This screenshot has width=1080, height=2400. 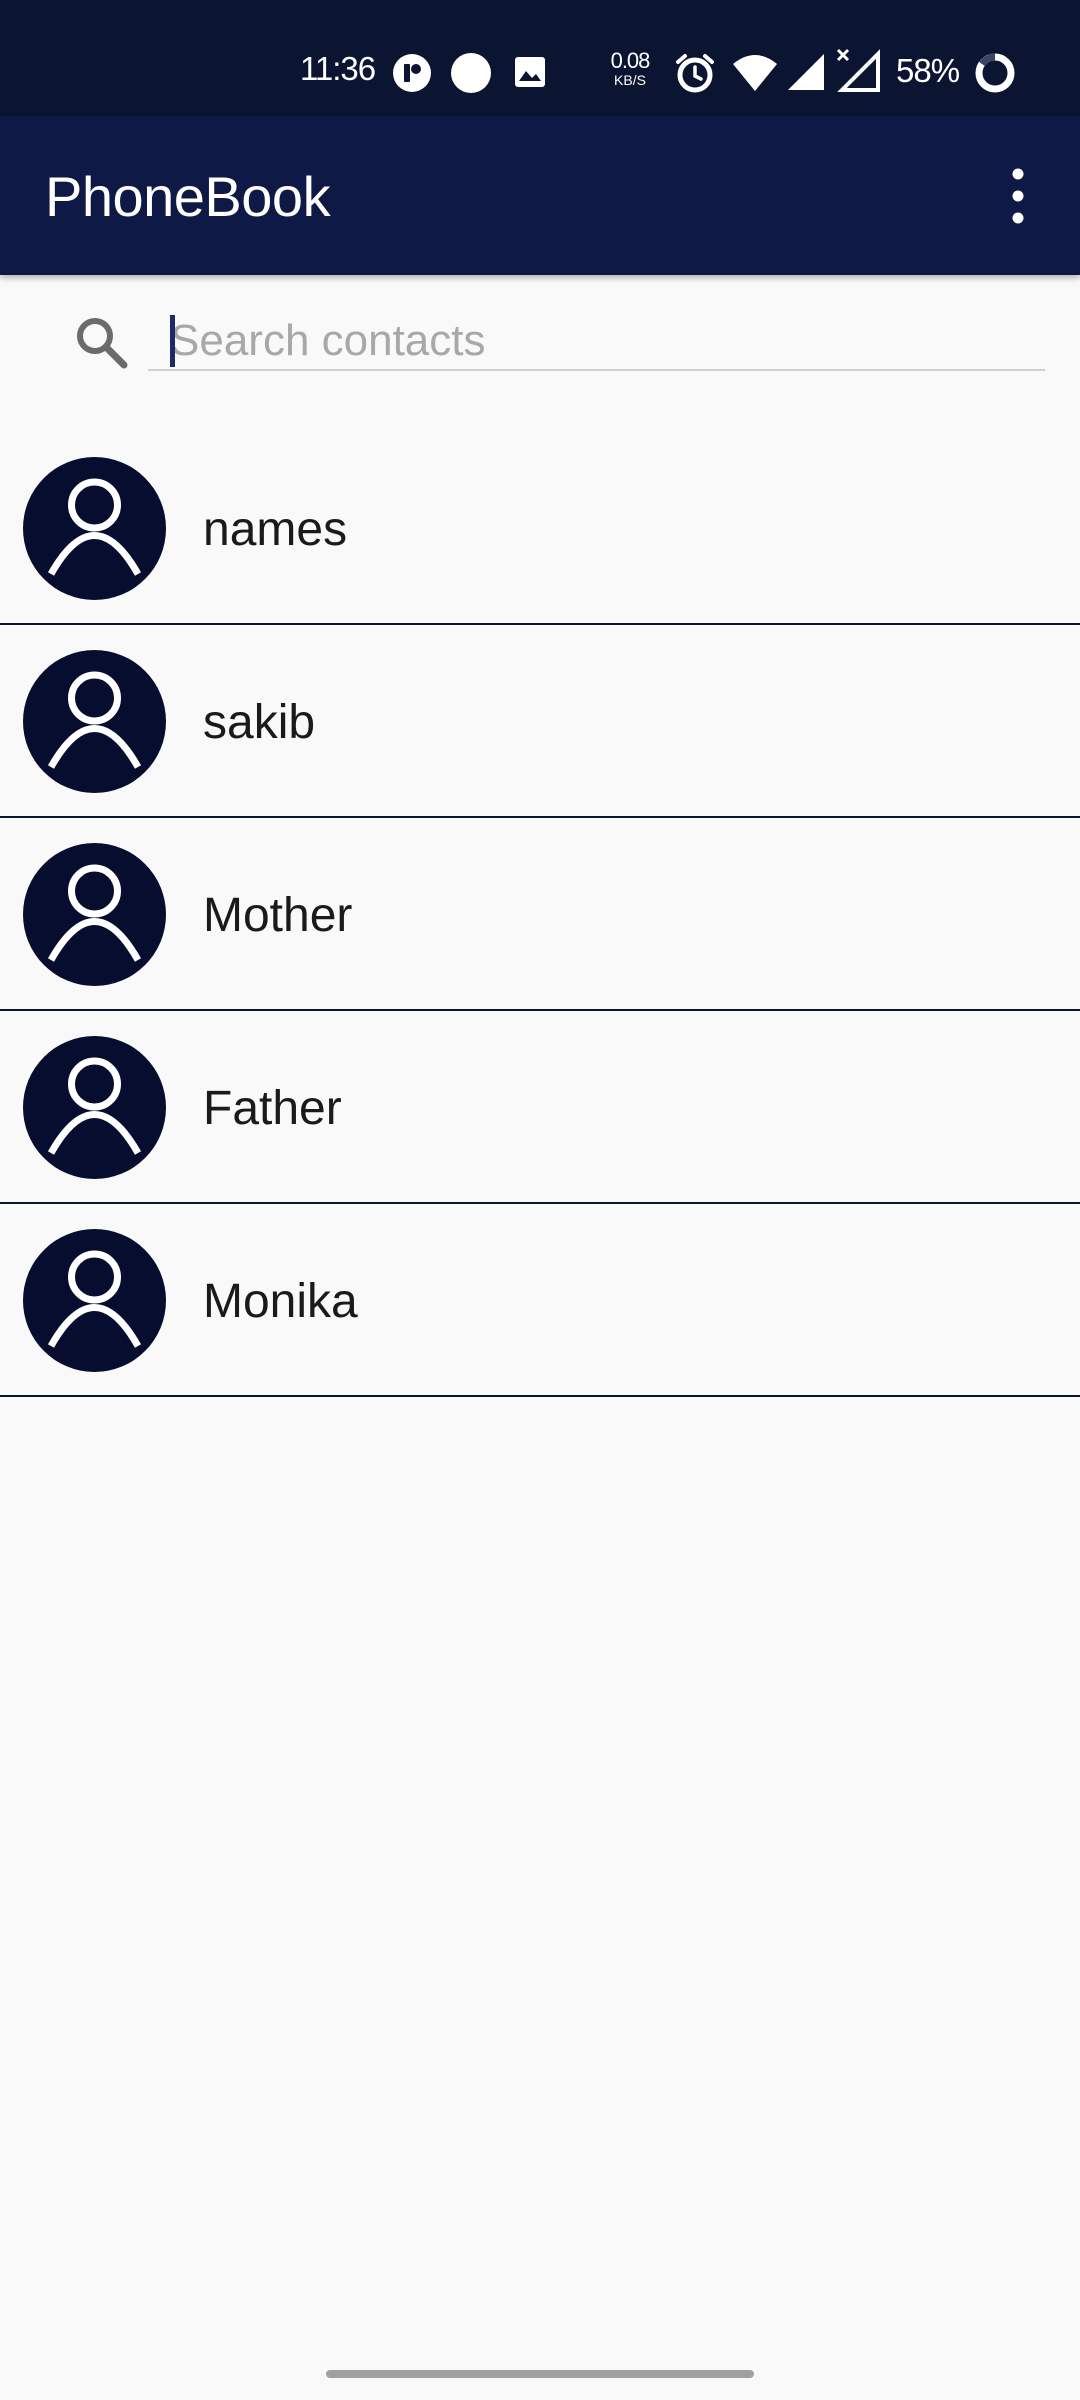 I want to click on image-icon, so click(x=530, y=72).